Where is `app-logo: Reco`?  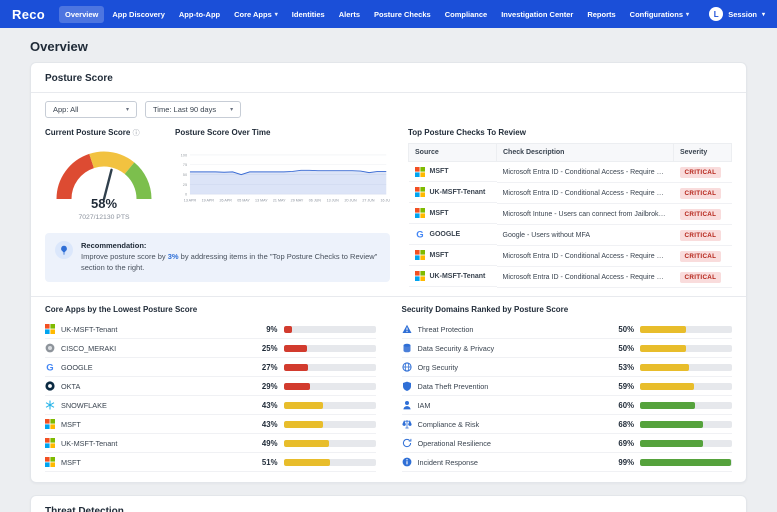 app-logo: Reco is located at coordinates (28, 14).